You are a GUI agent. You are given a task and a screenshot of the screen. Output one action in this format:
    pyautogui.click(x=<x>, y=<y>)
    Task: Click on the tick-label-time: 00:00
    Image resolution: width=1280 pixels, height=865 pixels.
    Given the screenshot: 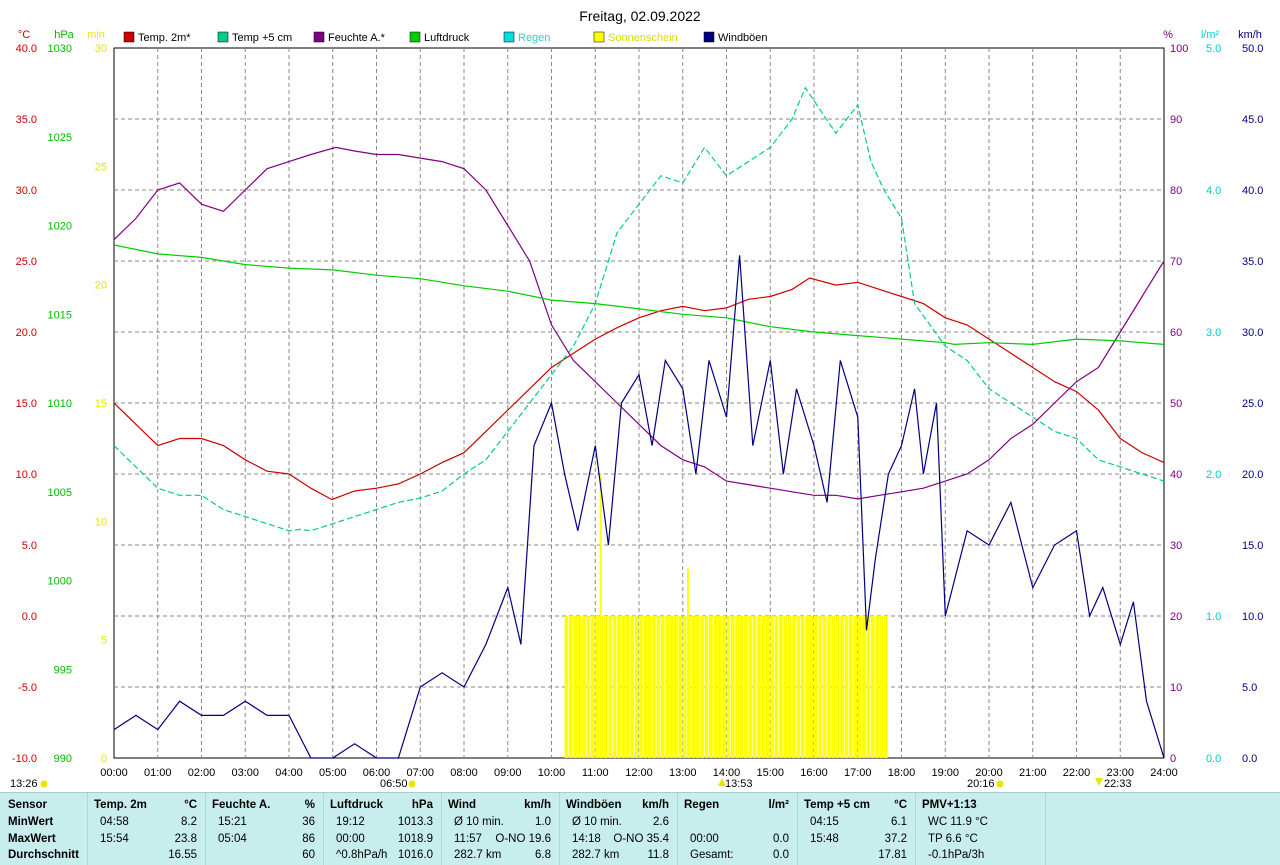 What is the action you would take?
    pyautogui.click(x=114, y=773)
    